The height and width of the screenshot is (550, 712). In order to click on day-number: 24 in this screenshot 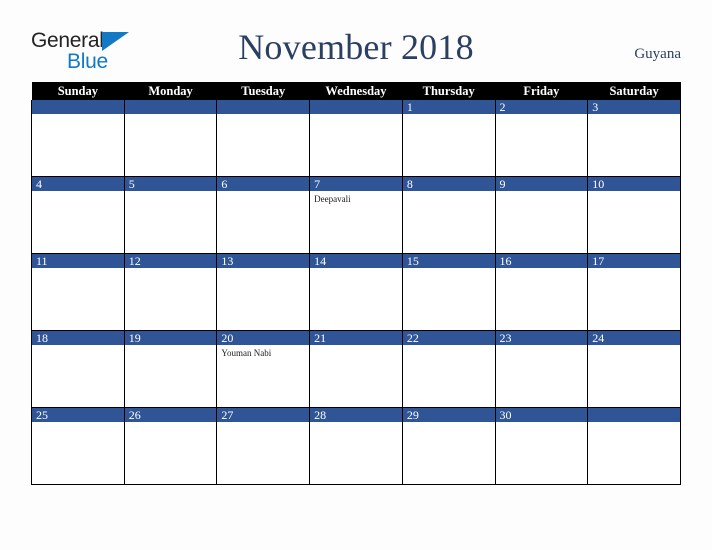, I will do `click(634, 338)`.